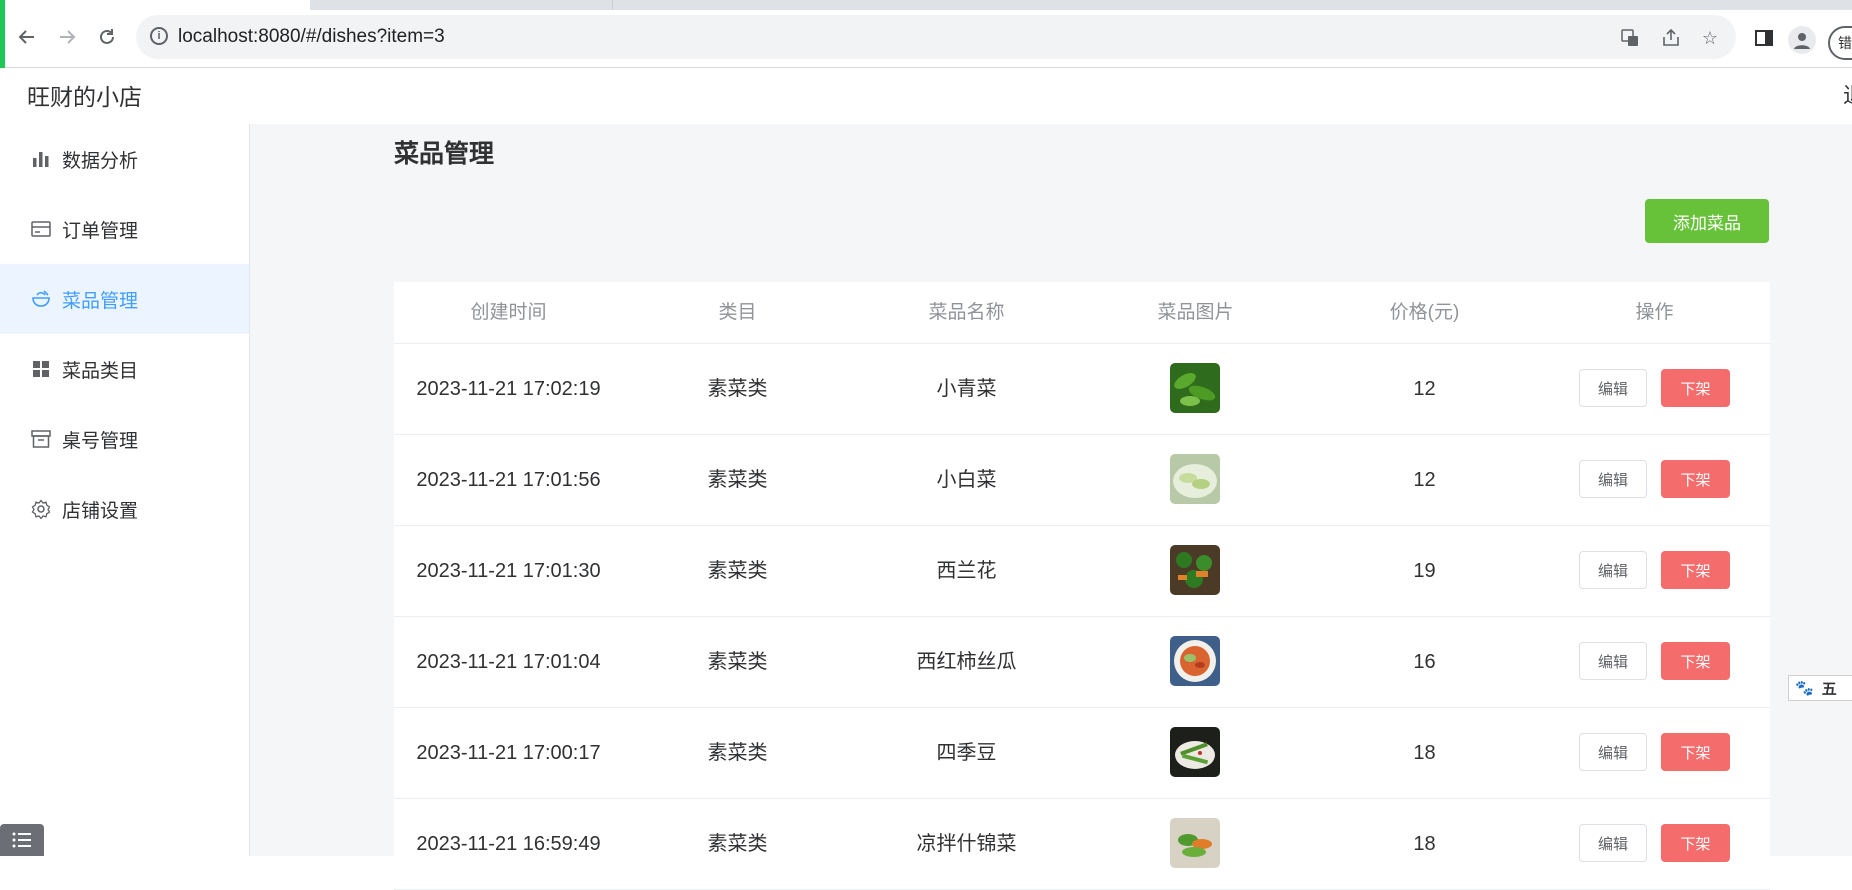  I want to click on bookmark-star-icon: ☆, so click(1710, 38).